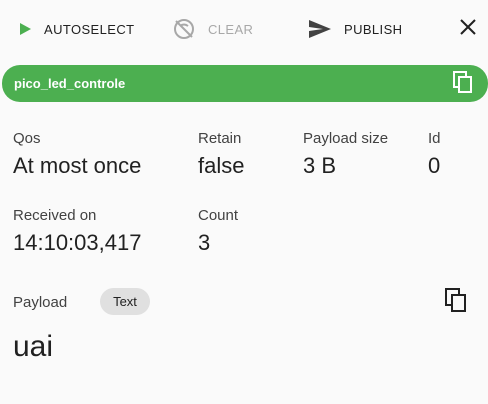 This screenshot has height=404, width=488. I want to click on payload-format-chip: Text, so click(125, 301).